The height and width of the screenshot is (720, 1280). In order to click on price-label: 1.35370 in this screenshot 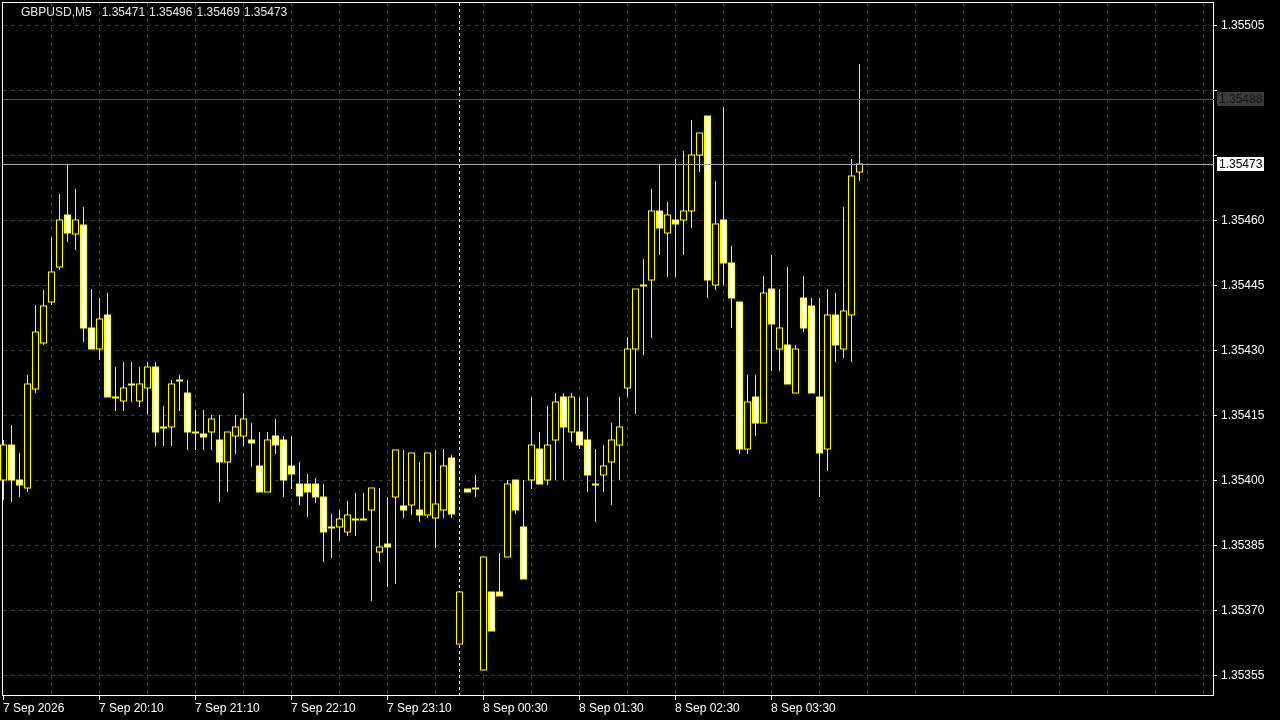, I will do `click(1243, 610)`.